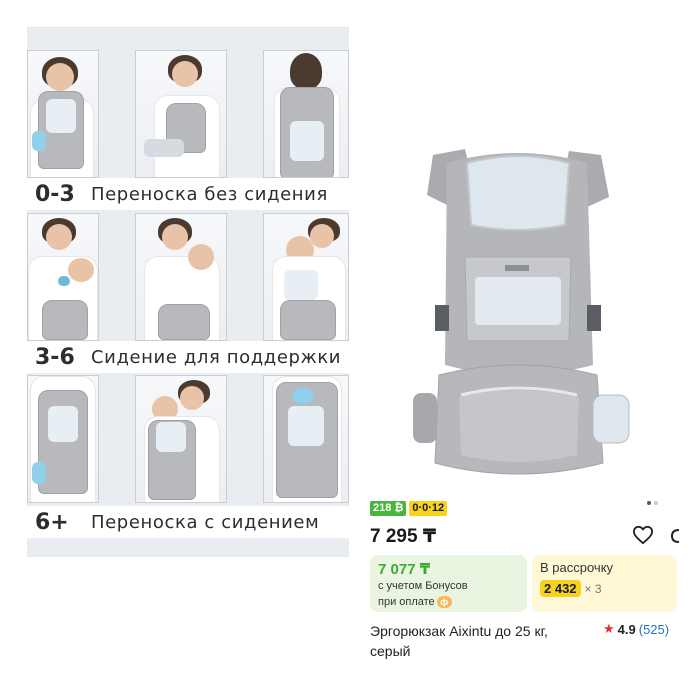  I want to click on installment-row: 2 432 × 3, so click(604, 588).